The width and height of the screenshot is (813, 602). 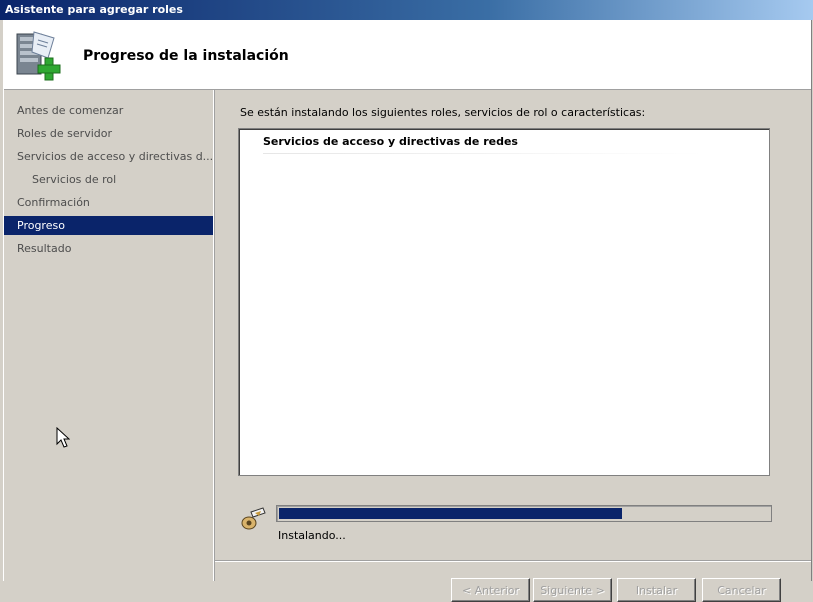 I want to click on list-item-divider, so click(x=483, y=153).